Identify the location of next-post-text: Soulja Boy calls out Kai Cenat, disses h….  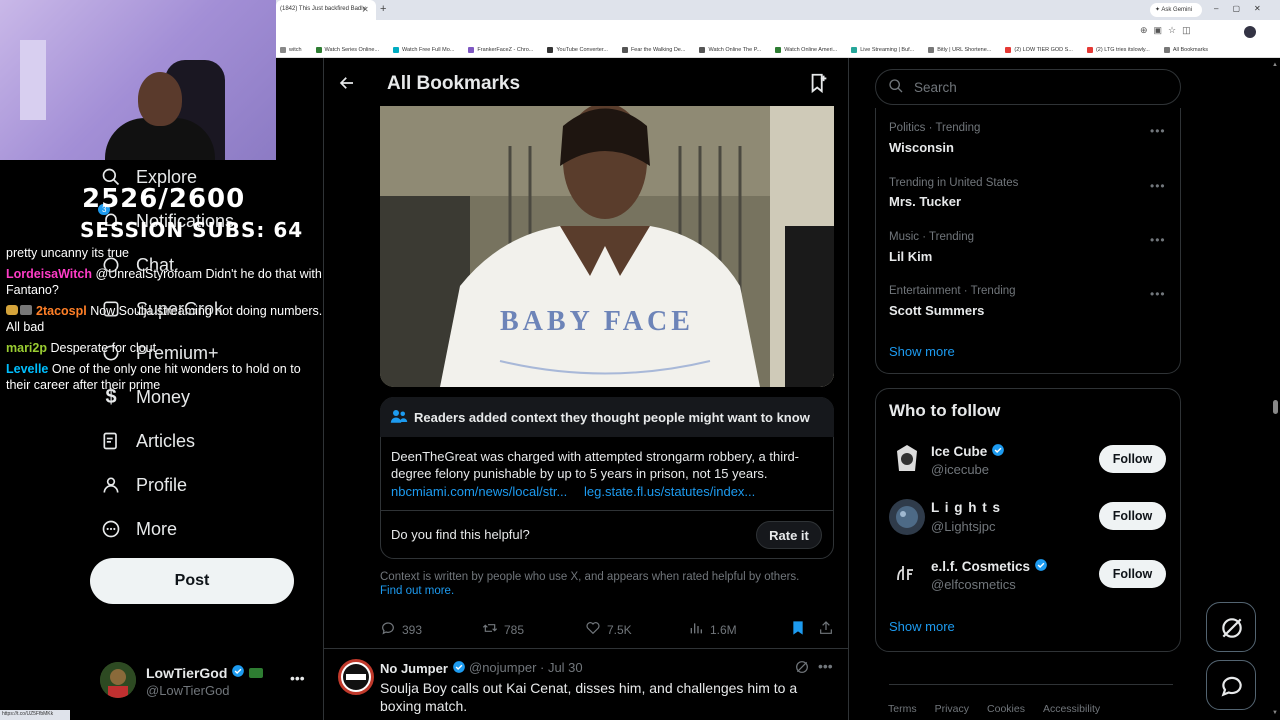
(589, 697).